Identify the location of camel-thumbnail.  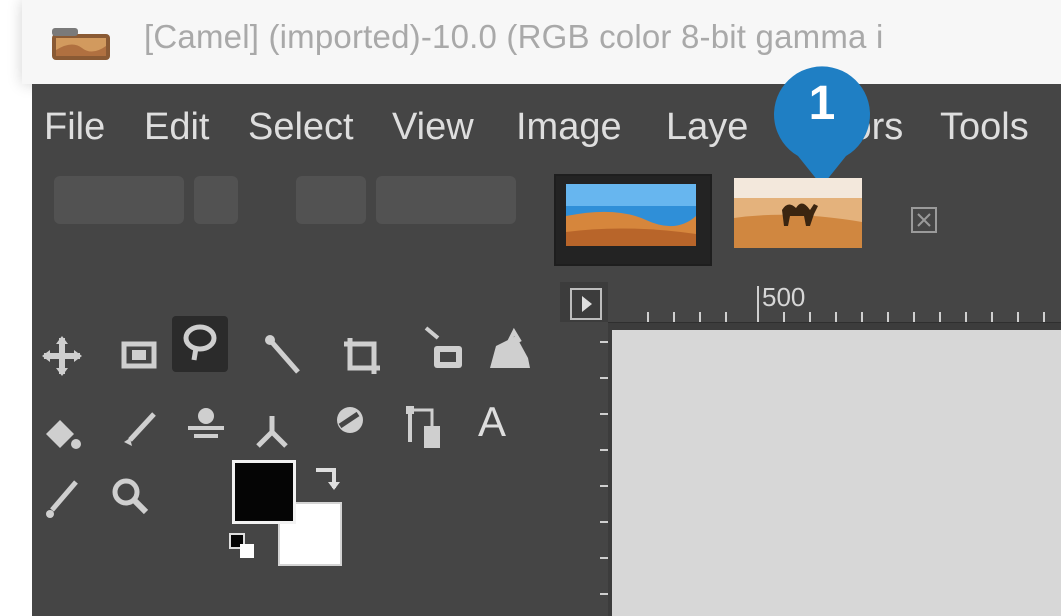
(798, 218).